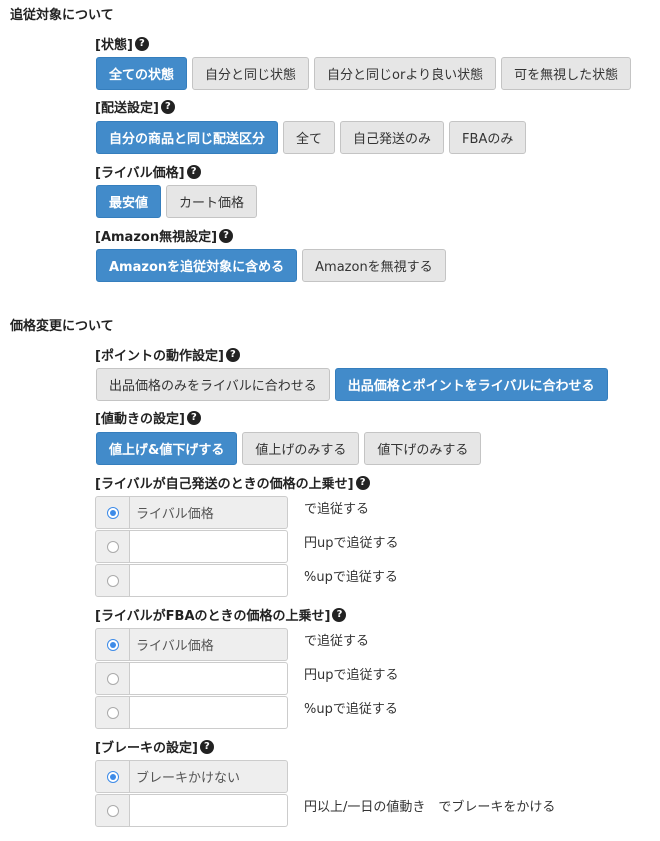 This screenshot has height=841, width=660. I want to click on rival-price-button-group: 最安値 カート価格, so click(177, 201).